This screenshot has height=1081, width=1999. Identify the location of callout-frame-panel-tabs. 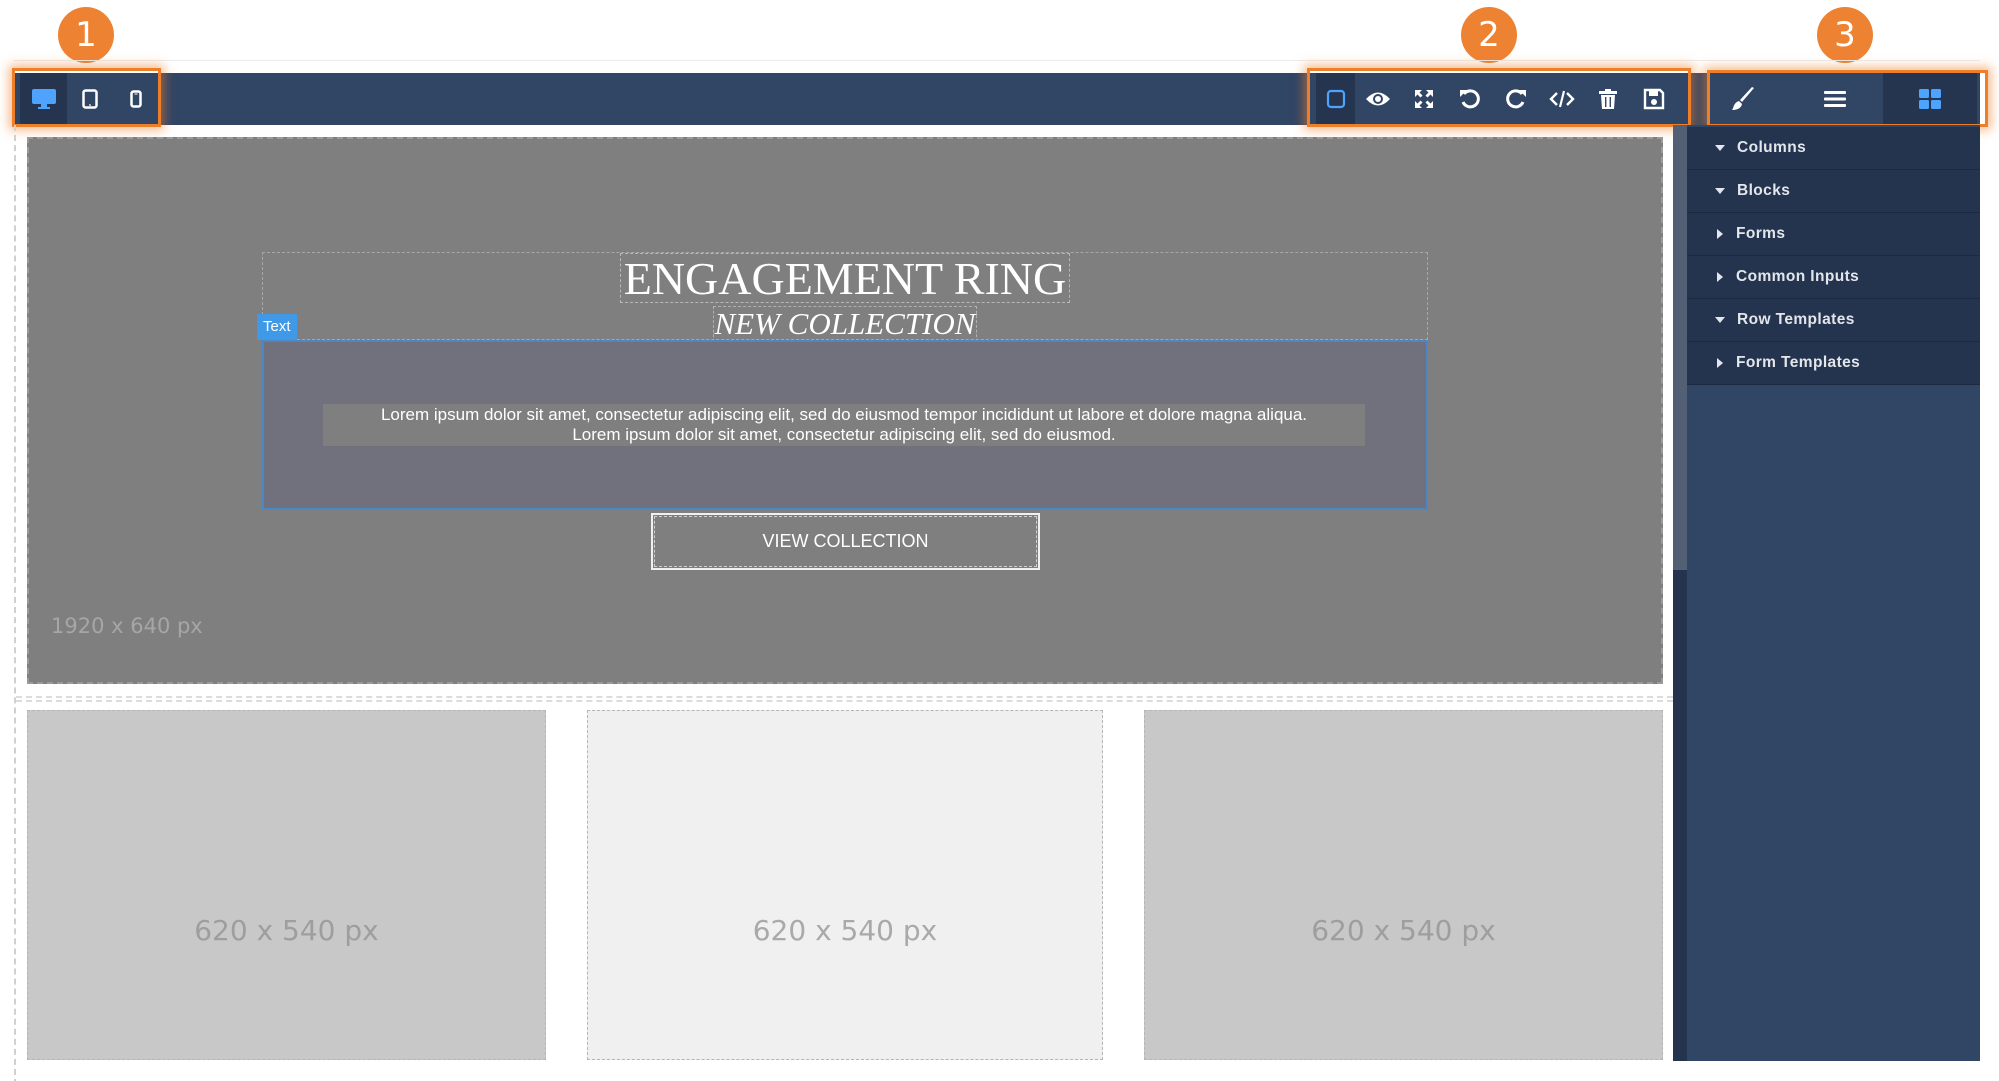
(1847, 98).